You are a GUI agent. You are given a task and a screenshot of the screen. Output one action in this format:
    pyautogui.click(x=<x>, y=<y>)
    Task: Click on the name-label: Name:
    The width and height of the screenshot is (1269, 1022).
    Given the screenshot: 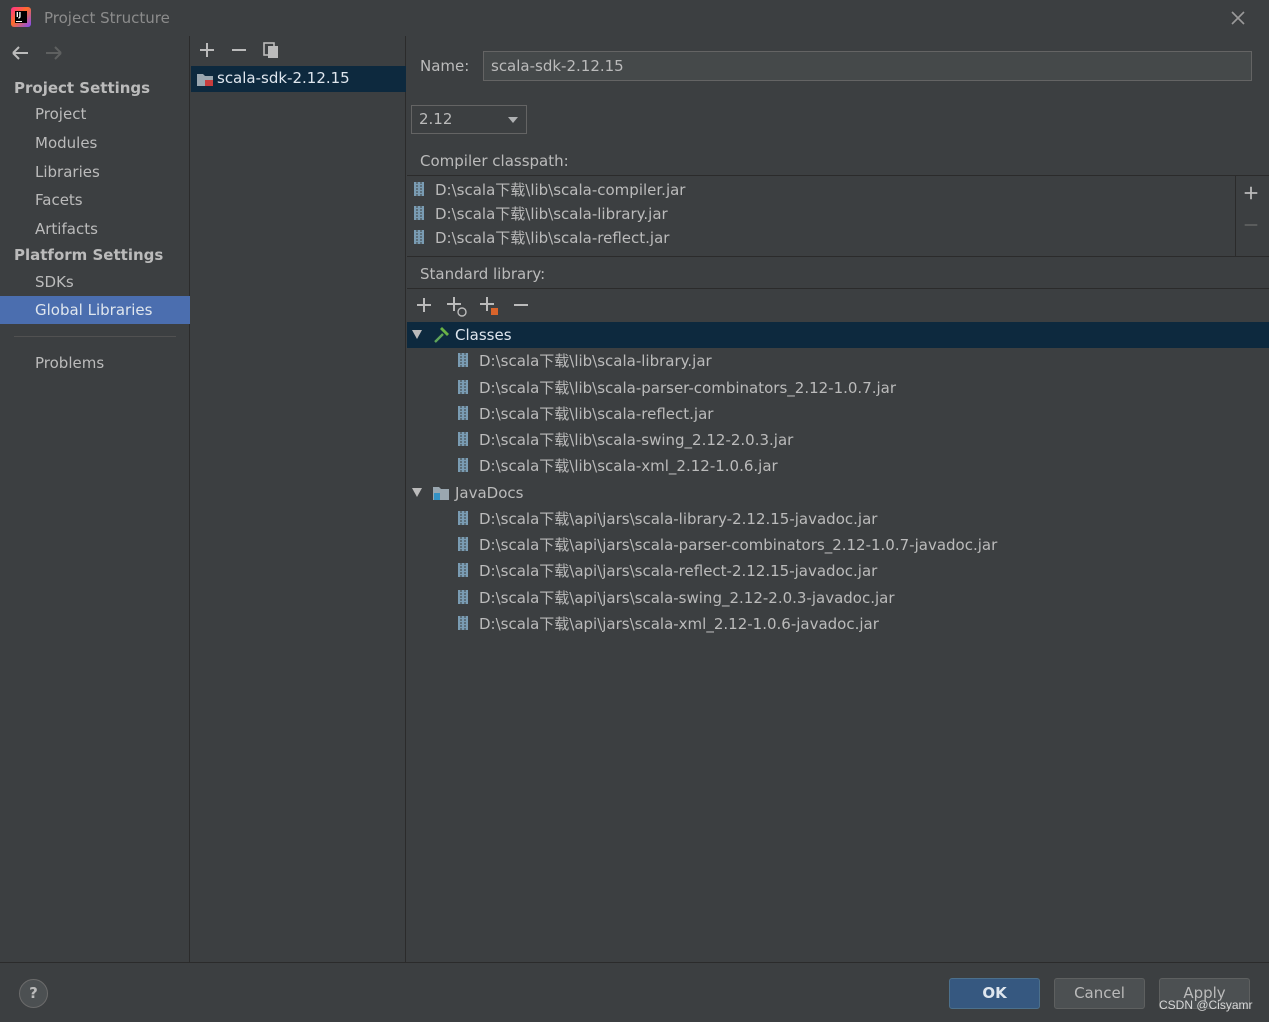 What is the action you would take?
    pyautogui.click(x=445, y=66)
    